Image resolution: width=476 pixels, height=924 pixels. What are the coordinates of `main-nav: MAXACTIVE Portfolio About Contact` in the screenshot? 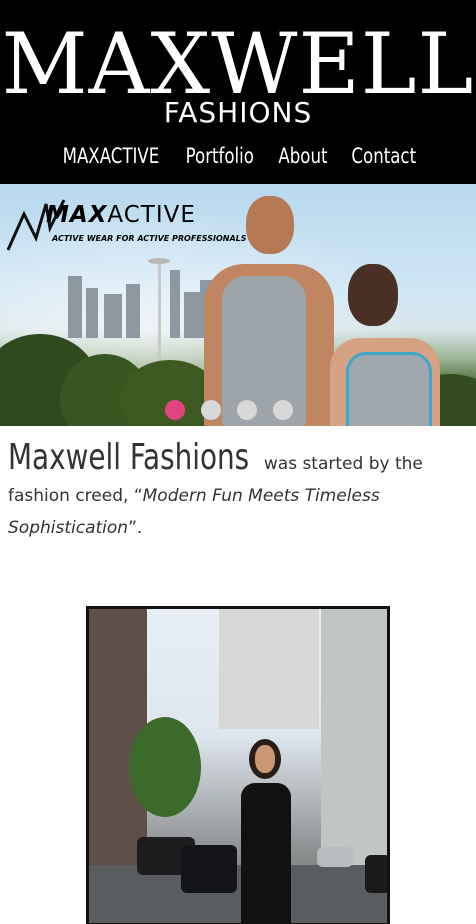 It's located at (238, 156).